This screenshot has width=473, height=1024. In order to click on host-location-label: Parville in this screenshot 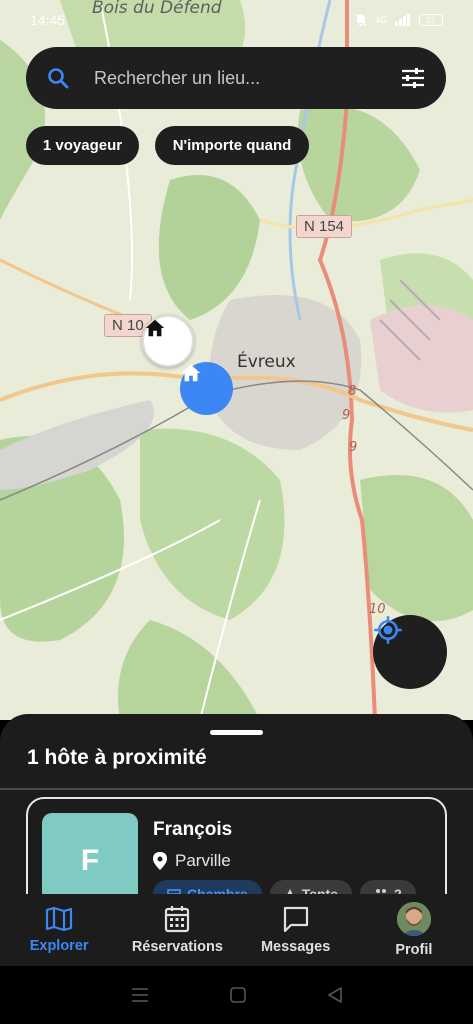, I will do `click(203, 860)`.